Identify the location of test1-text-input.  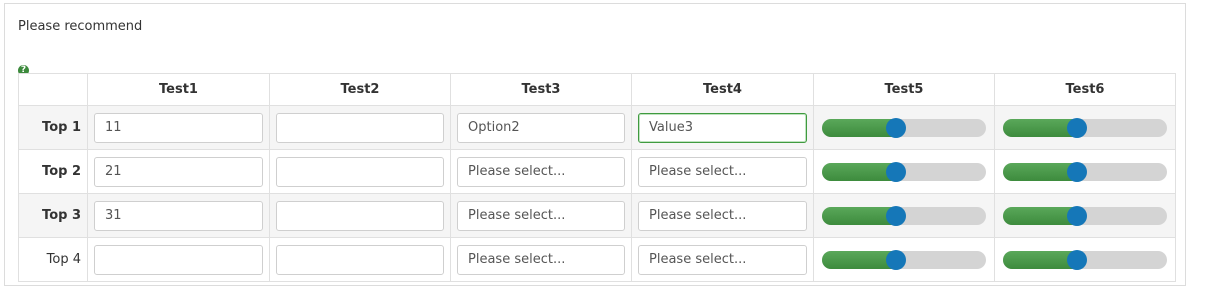
(178, 259).